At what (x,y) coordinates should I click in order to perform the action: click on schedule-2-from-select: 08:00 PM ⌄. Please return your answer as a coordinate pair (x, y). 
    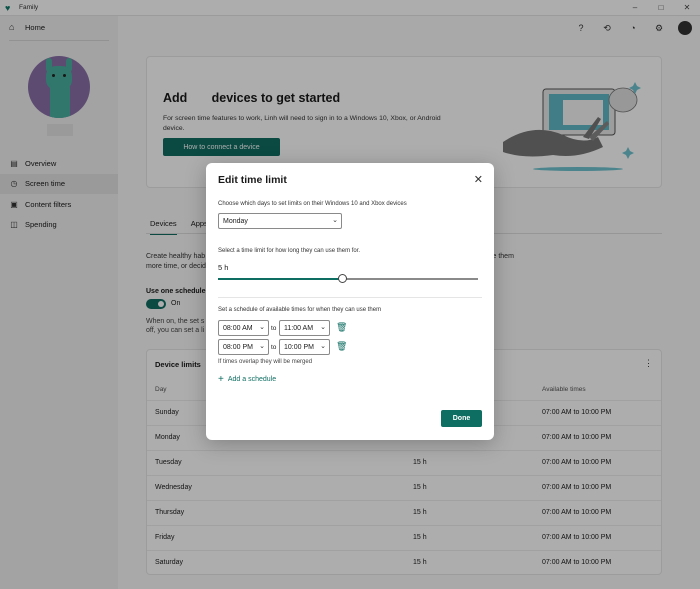
    Looking at the image, I should click on (243, 347).